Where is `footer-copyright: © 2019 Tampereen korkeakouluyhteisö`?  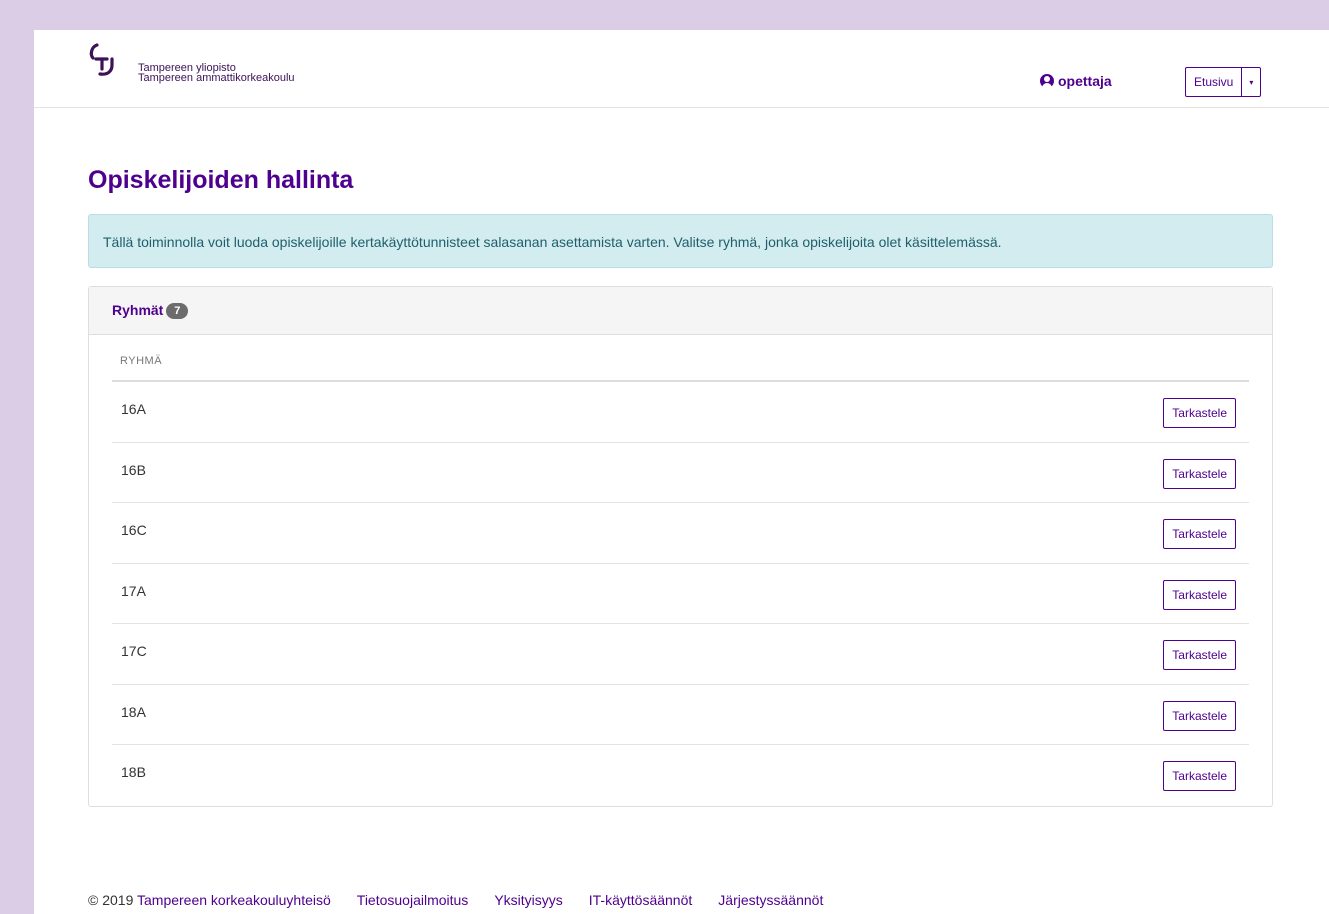
footer-copyright: © 2019 Tampereen korkeakouluyhteisö is located at coordinates (209, 900).